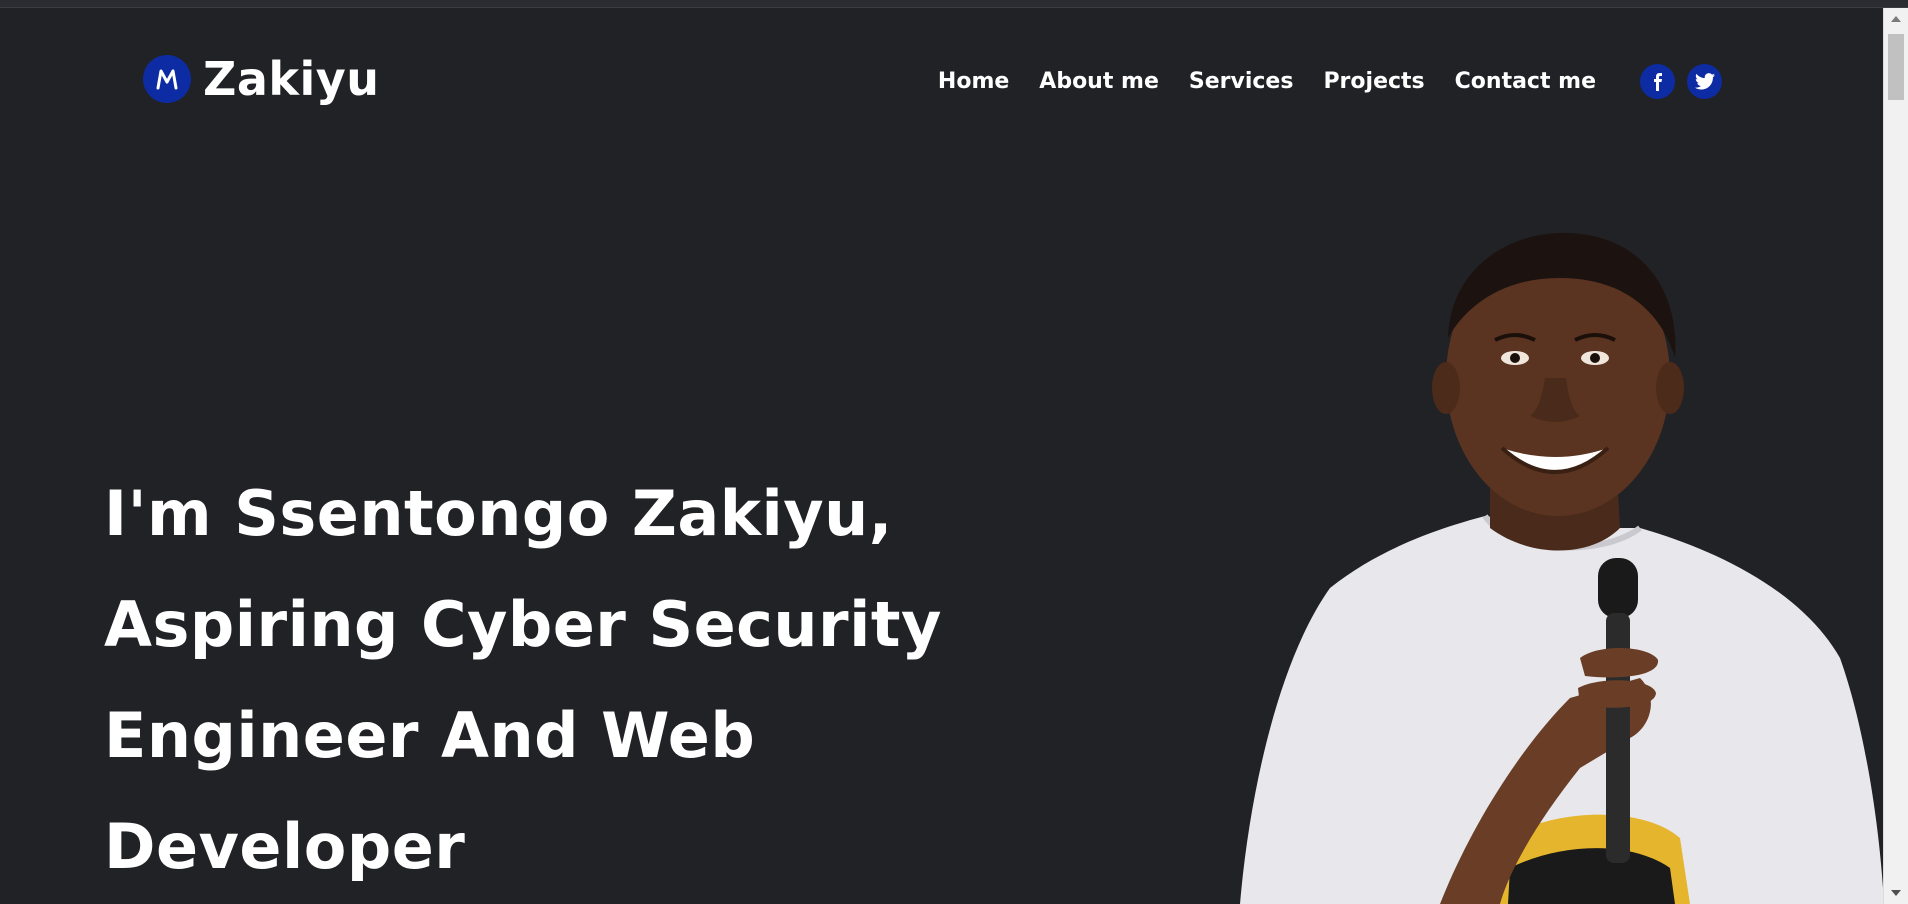 The height and width of the screenshot is (904, 1908). What do you see at coordinates (973, 81) in the screenshot?
I see `nav-home-link: Home` at bounding box center [973, 81].